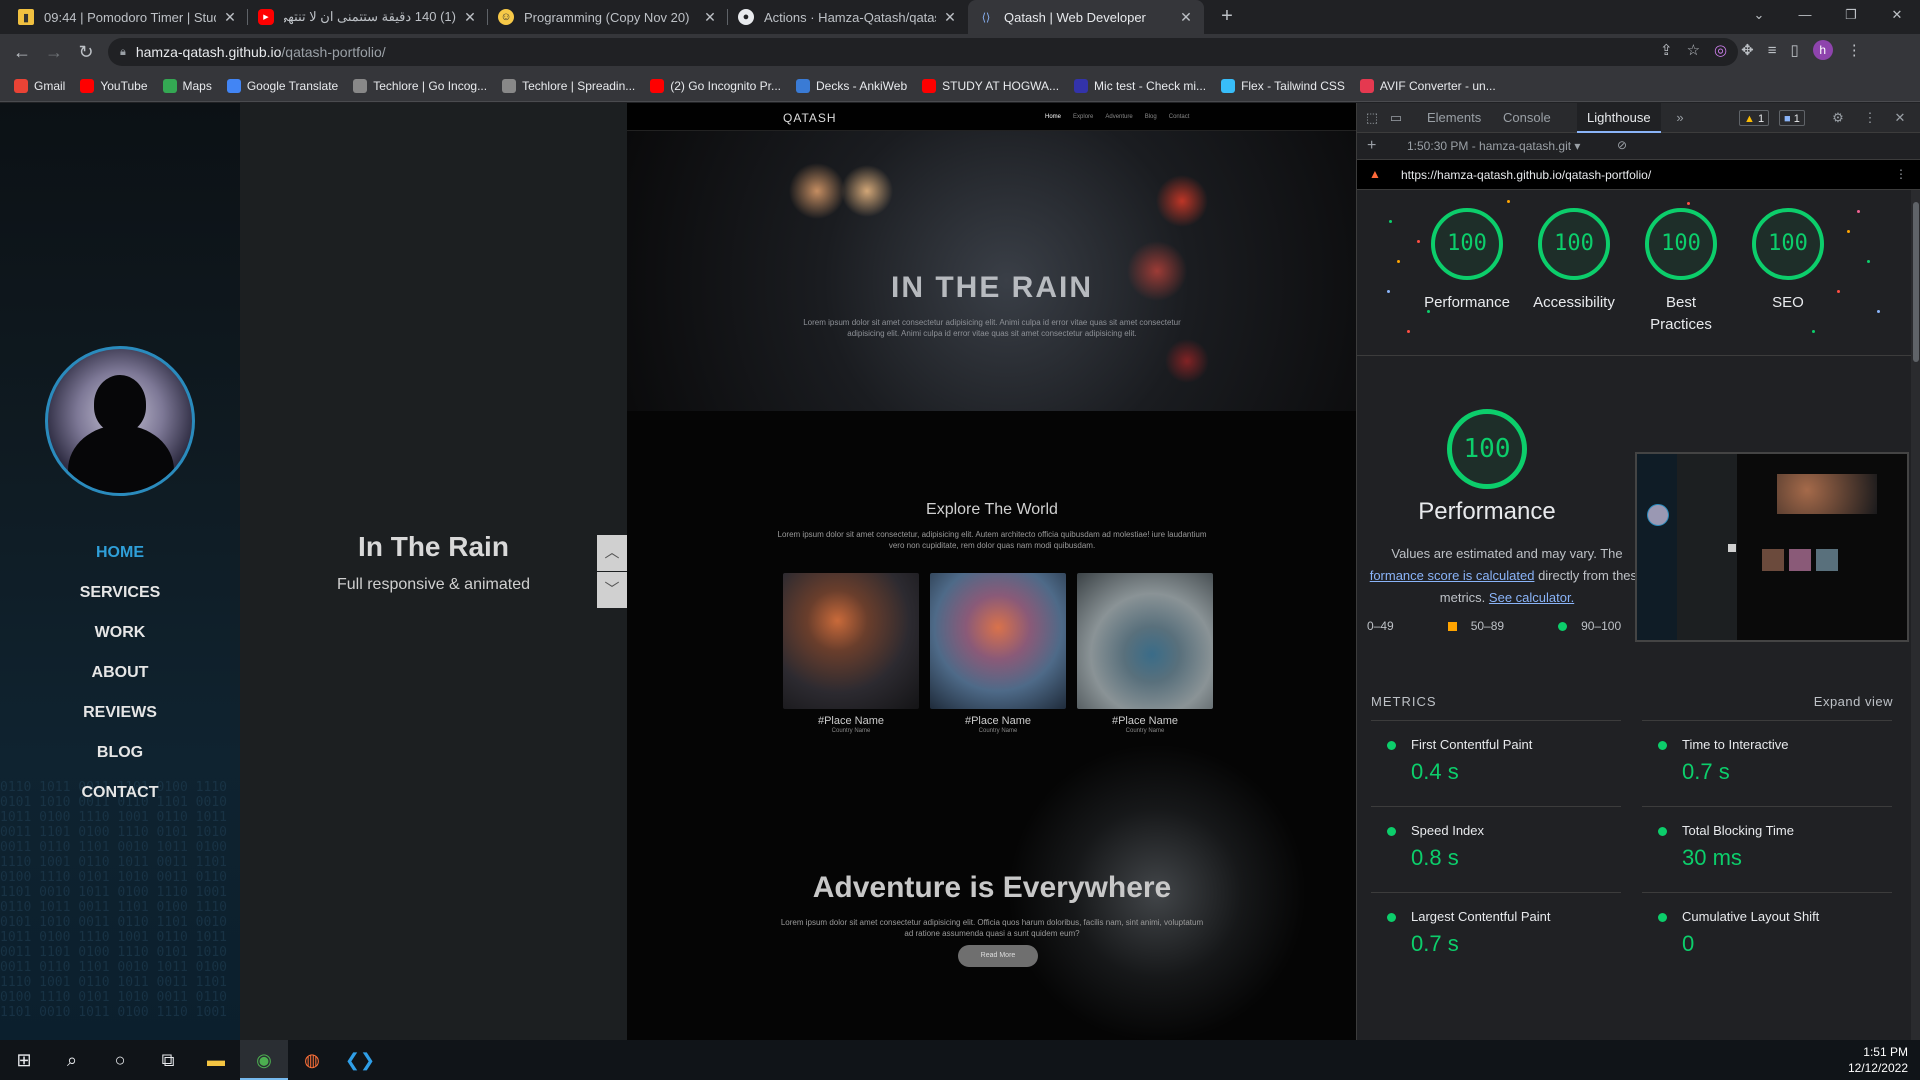 Image resolution: width=1920 pixels, height=1080 pixels. Describe the element at coordinates (1747, 50) in the screenshot. I see `extensions-puzzle-icon: ✥` at that location.